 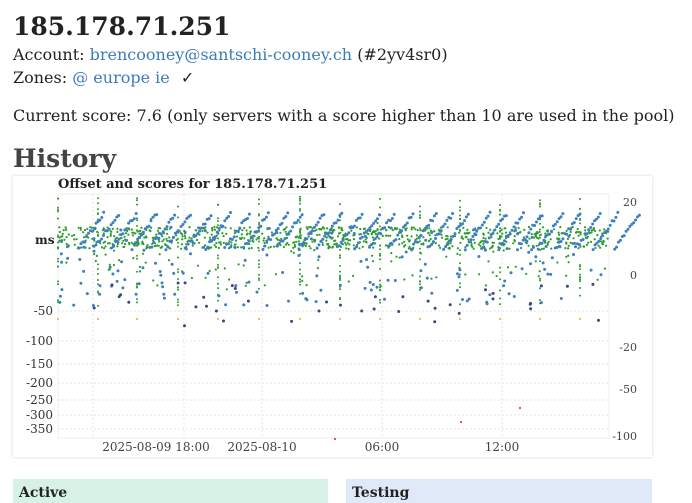 What do you see at coordinates (402, 54) in the screenshot?
I see `account-id: (#2yv4sr0)` at bounding box center [402, 54].